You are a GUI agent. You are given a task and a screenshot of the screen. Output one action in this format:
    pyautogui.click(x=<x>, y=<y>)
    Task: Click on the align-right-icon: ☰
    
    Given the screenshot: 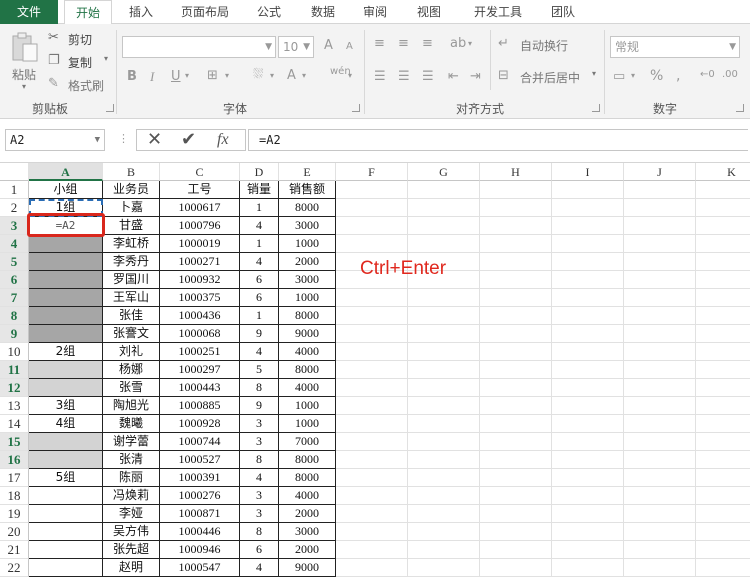 What is the action you would take?
    pyautogui.click(x=428, y=76)
    